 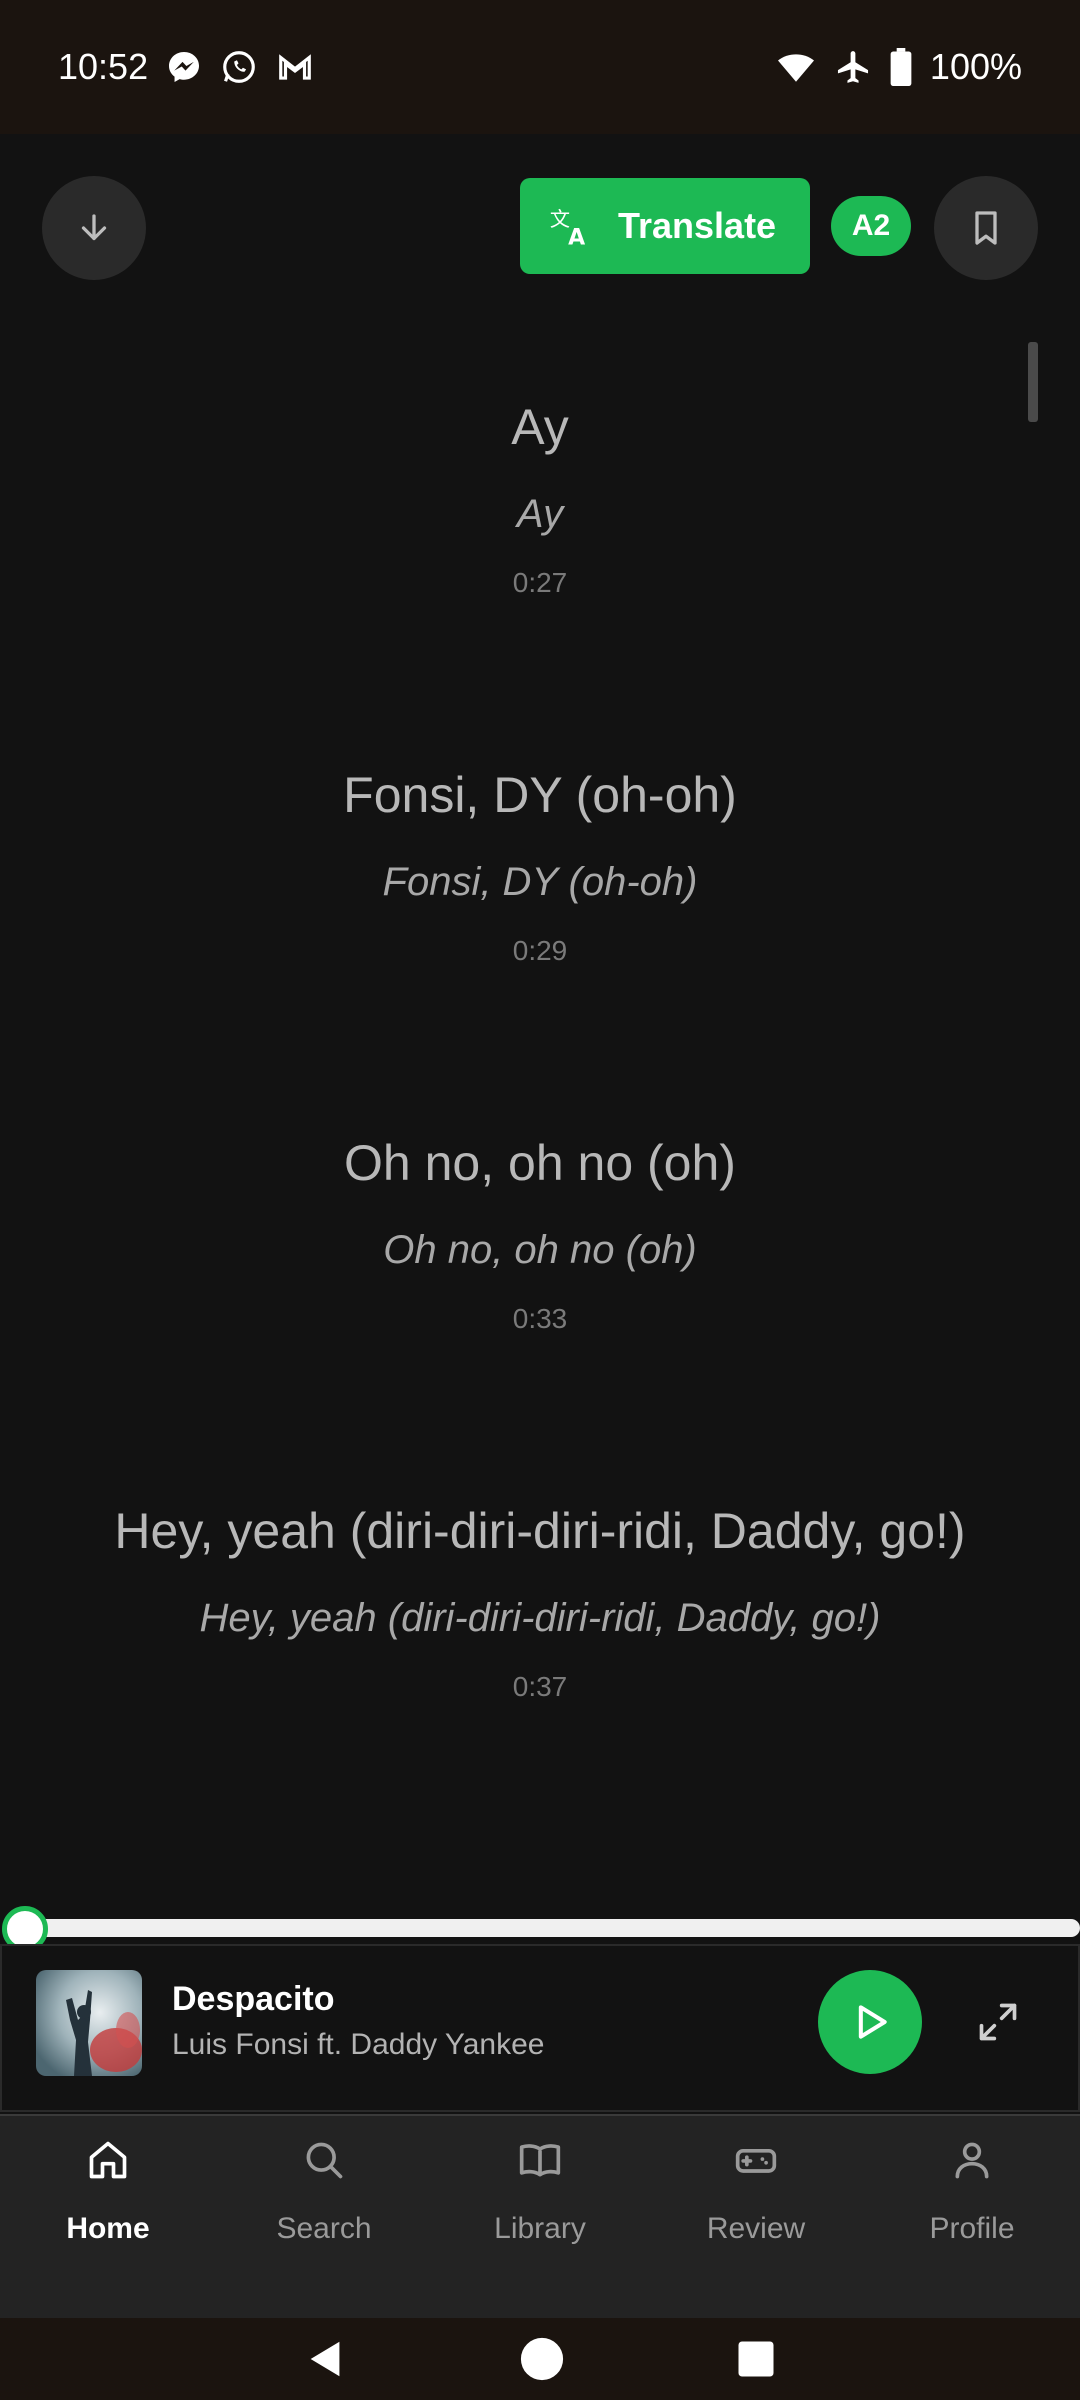 I want to click on translate-icon: 文 A, so click(x=570, y=226).